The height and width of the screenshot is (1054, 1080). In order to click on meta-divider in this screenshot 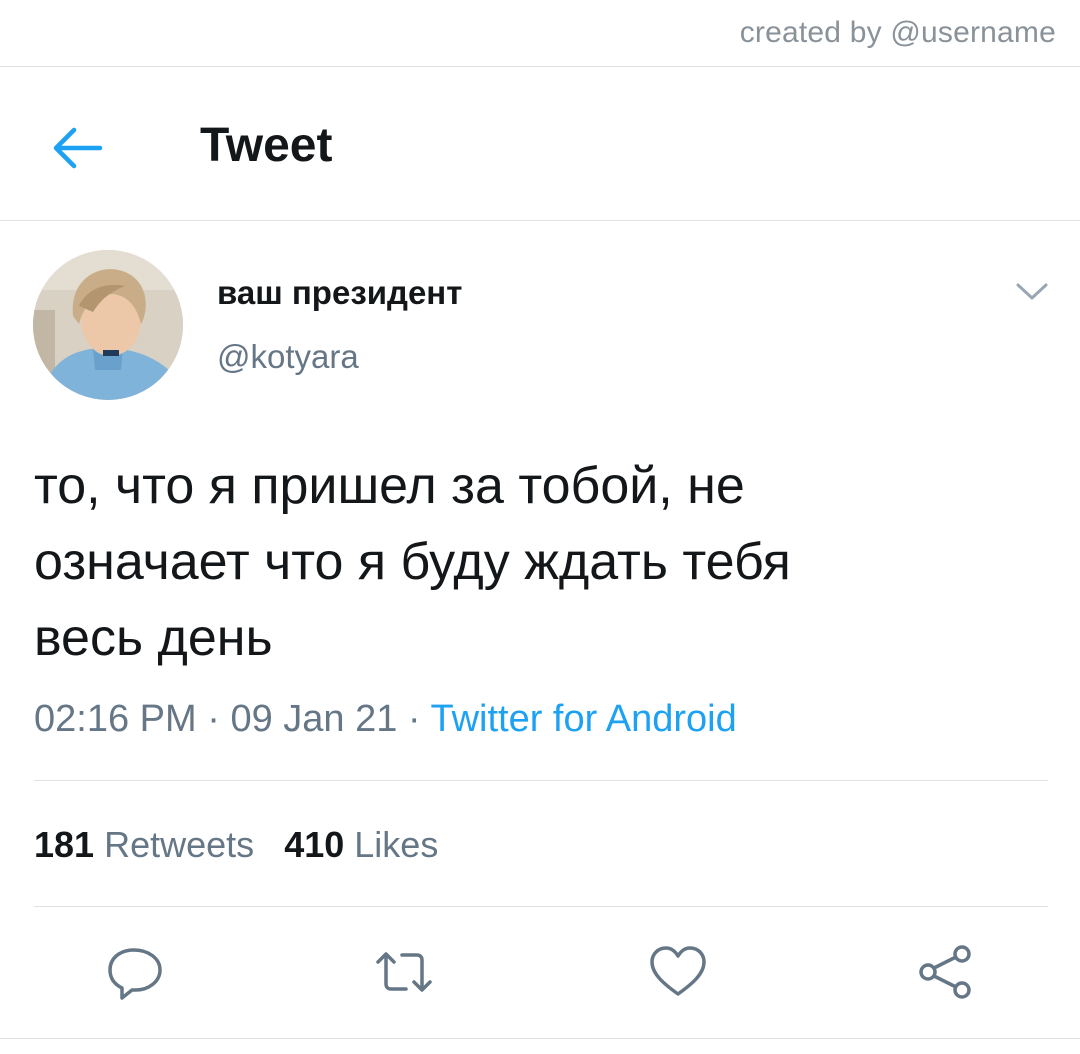, I will do `click(541, 780)`.